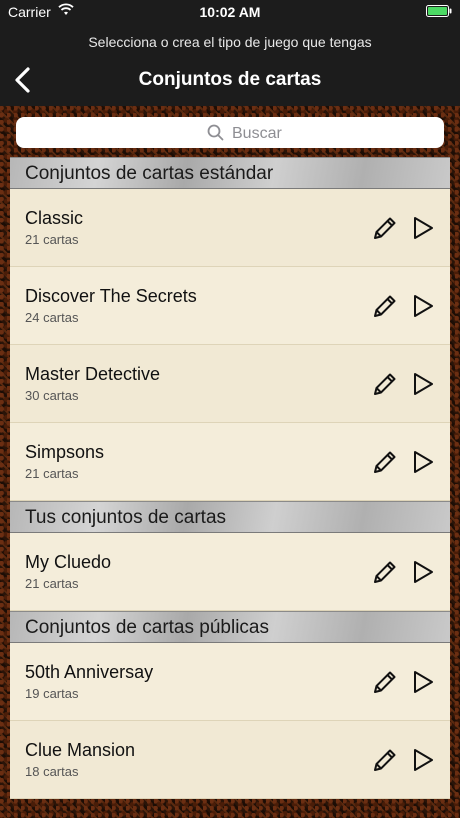 This screenshot has width=460, height=818. Describe the element at coordinates (52, 771) in the screenshot. I see `set-count: 18 cartas` at that location.